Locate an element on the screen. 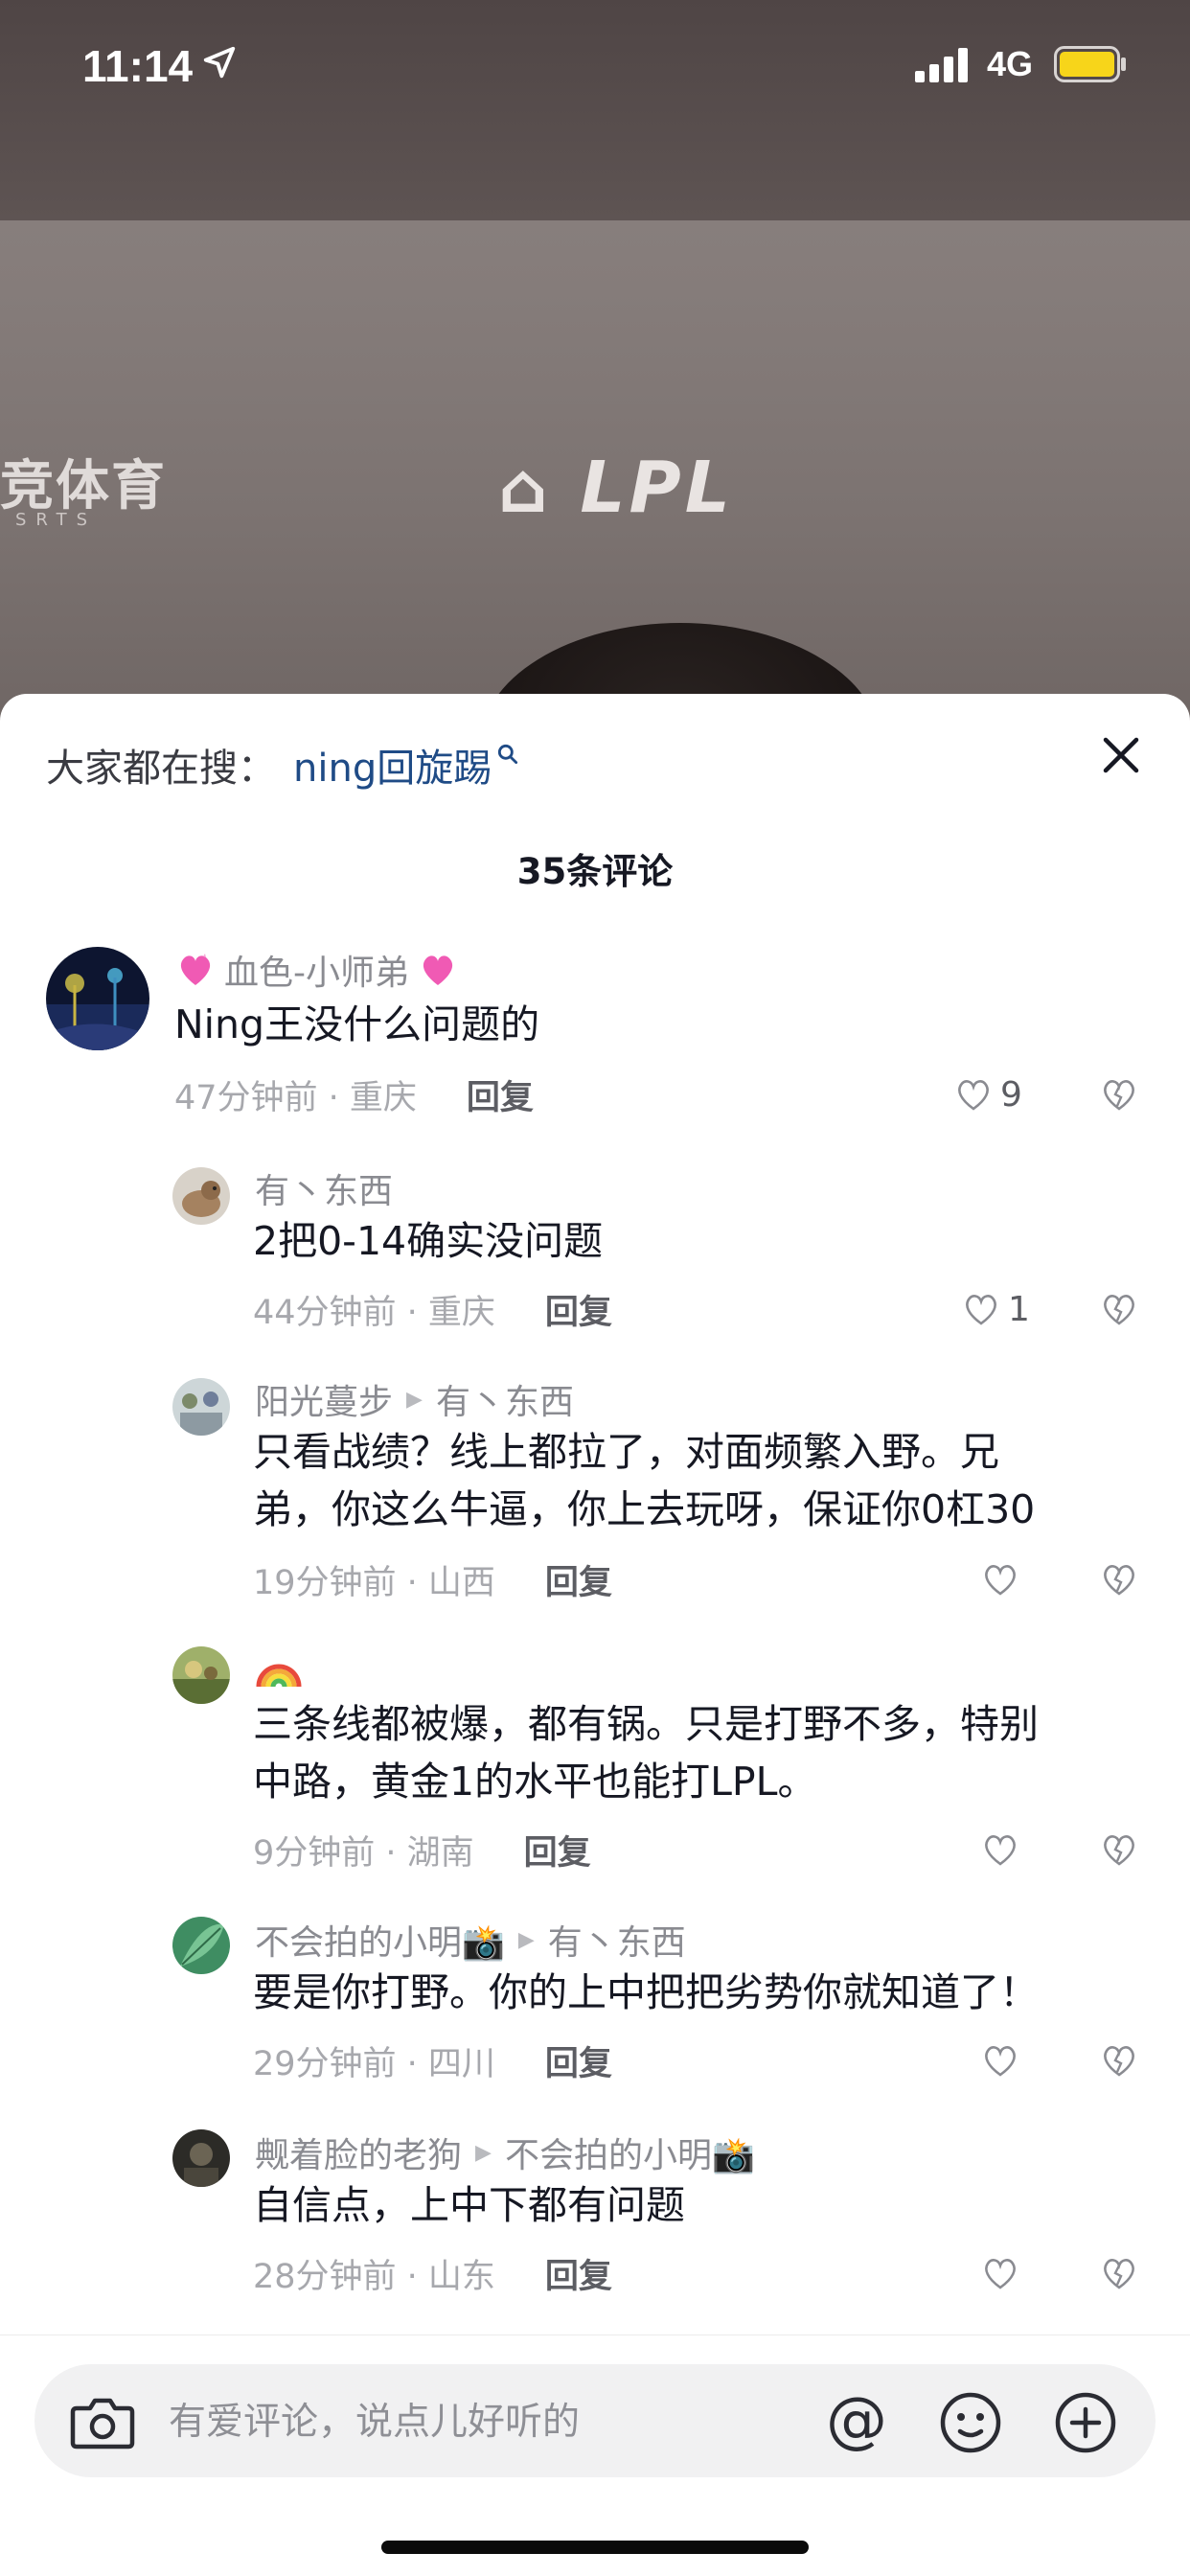 This screenshot has height=2576, width=1190. comment-count-title: 35条评论 is located at coordinates (595, 871).